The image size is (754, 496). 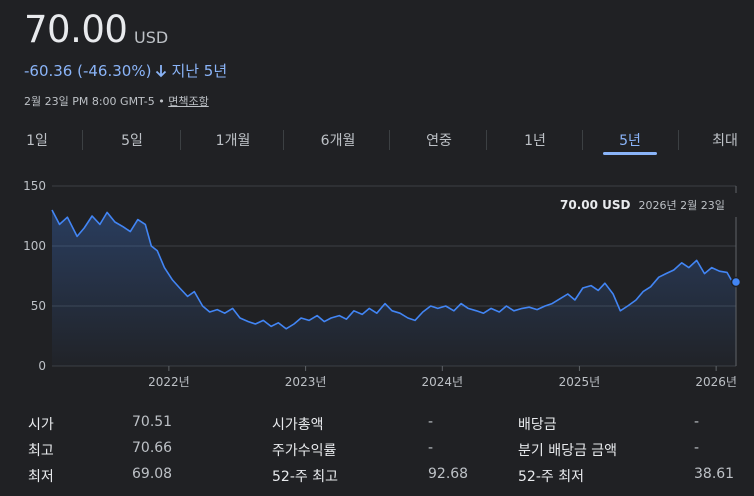 What do you see at coordinates (34, 246) in the screenshot?
I see `y-tick-label: 100` at bounding box center [34, 246].